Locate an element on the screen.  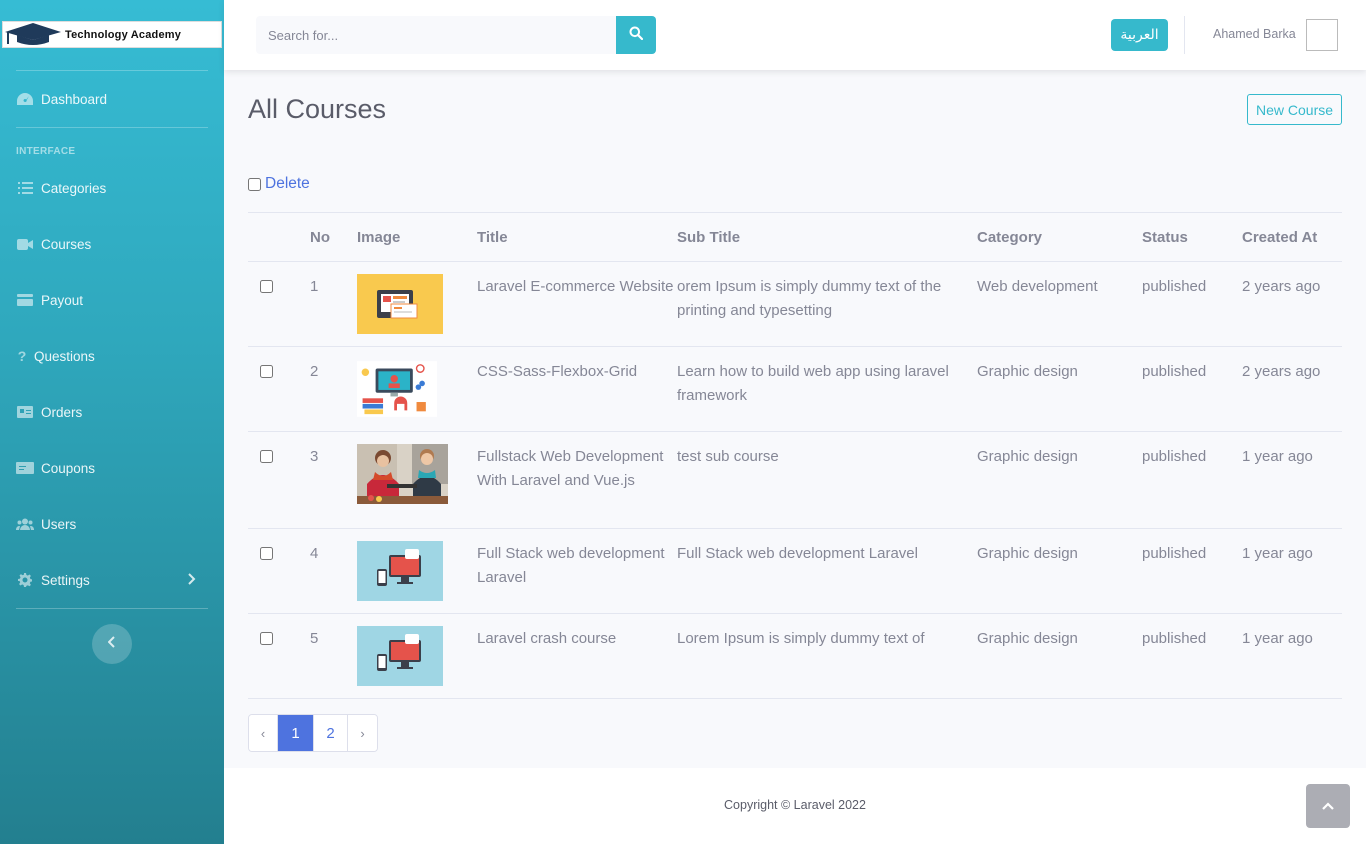
sidebar-item-payout: Payout is located at coordinates (116, 300).